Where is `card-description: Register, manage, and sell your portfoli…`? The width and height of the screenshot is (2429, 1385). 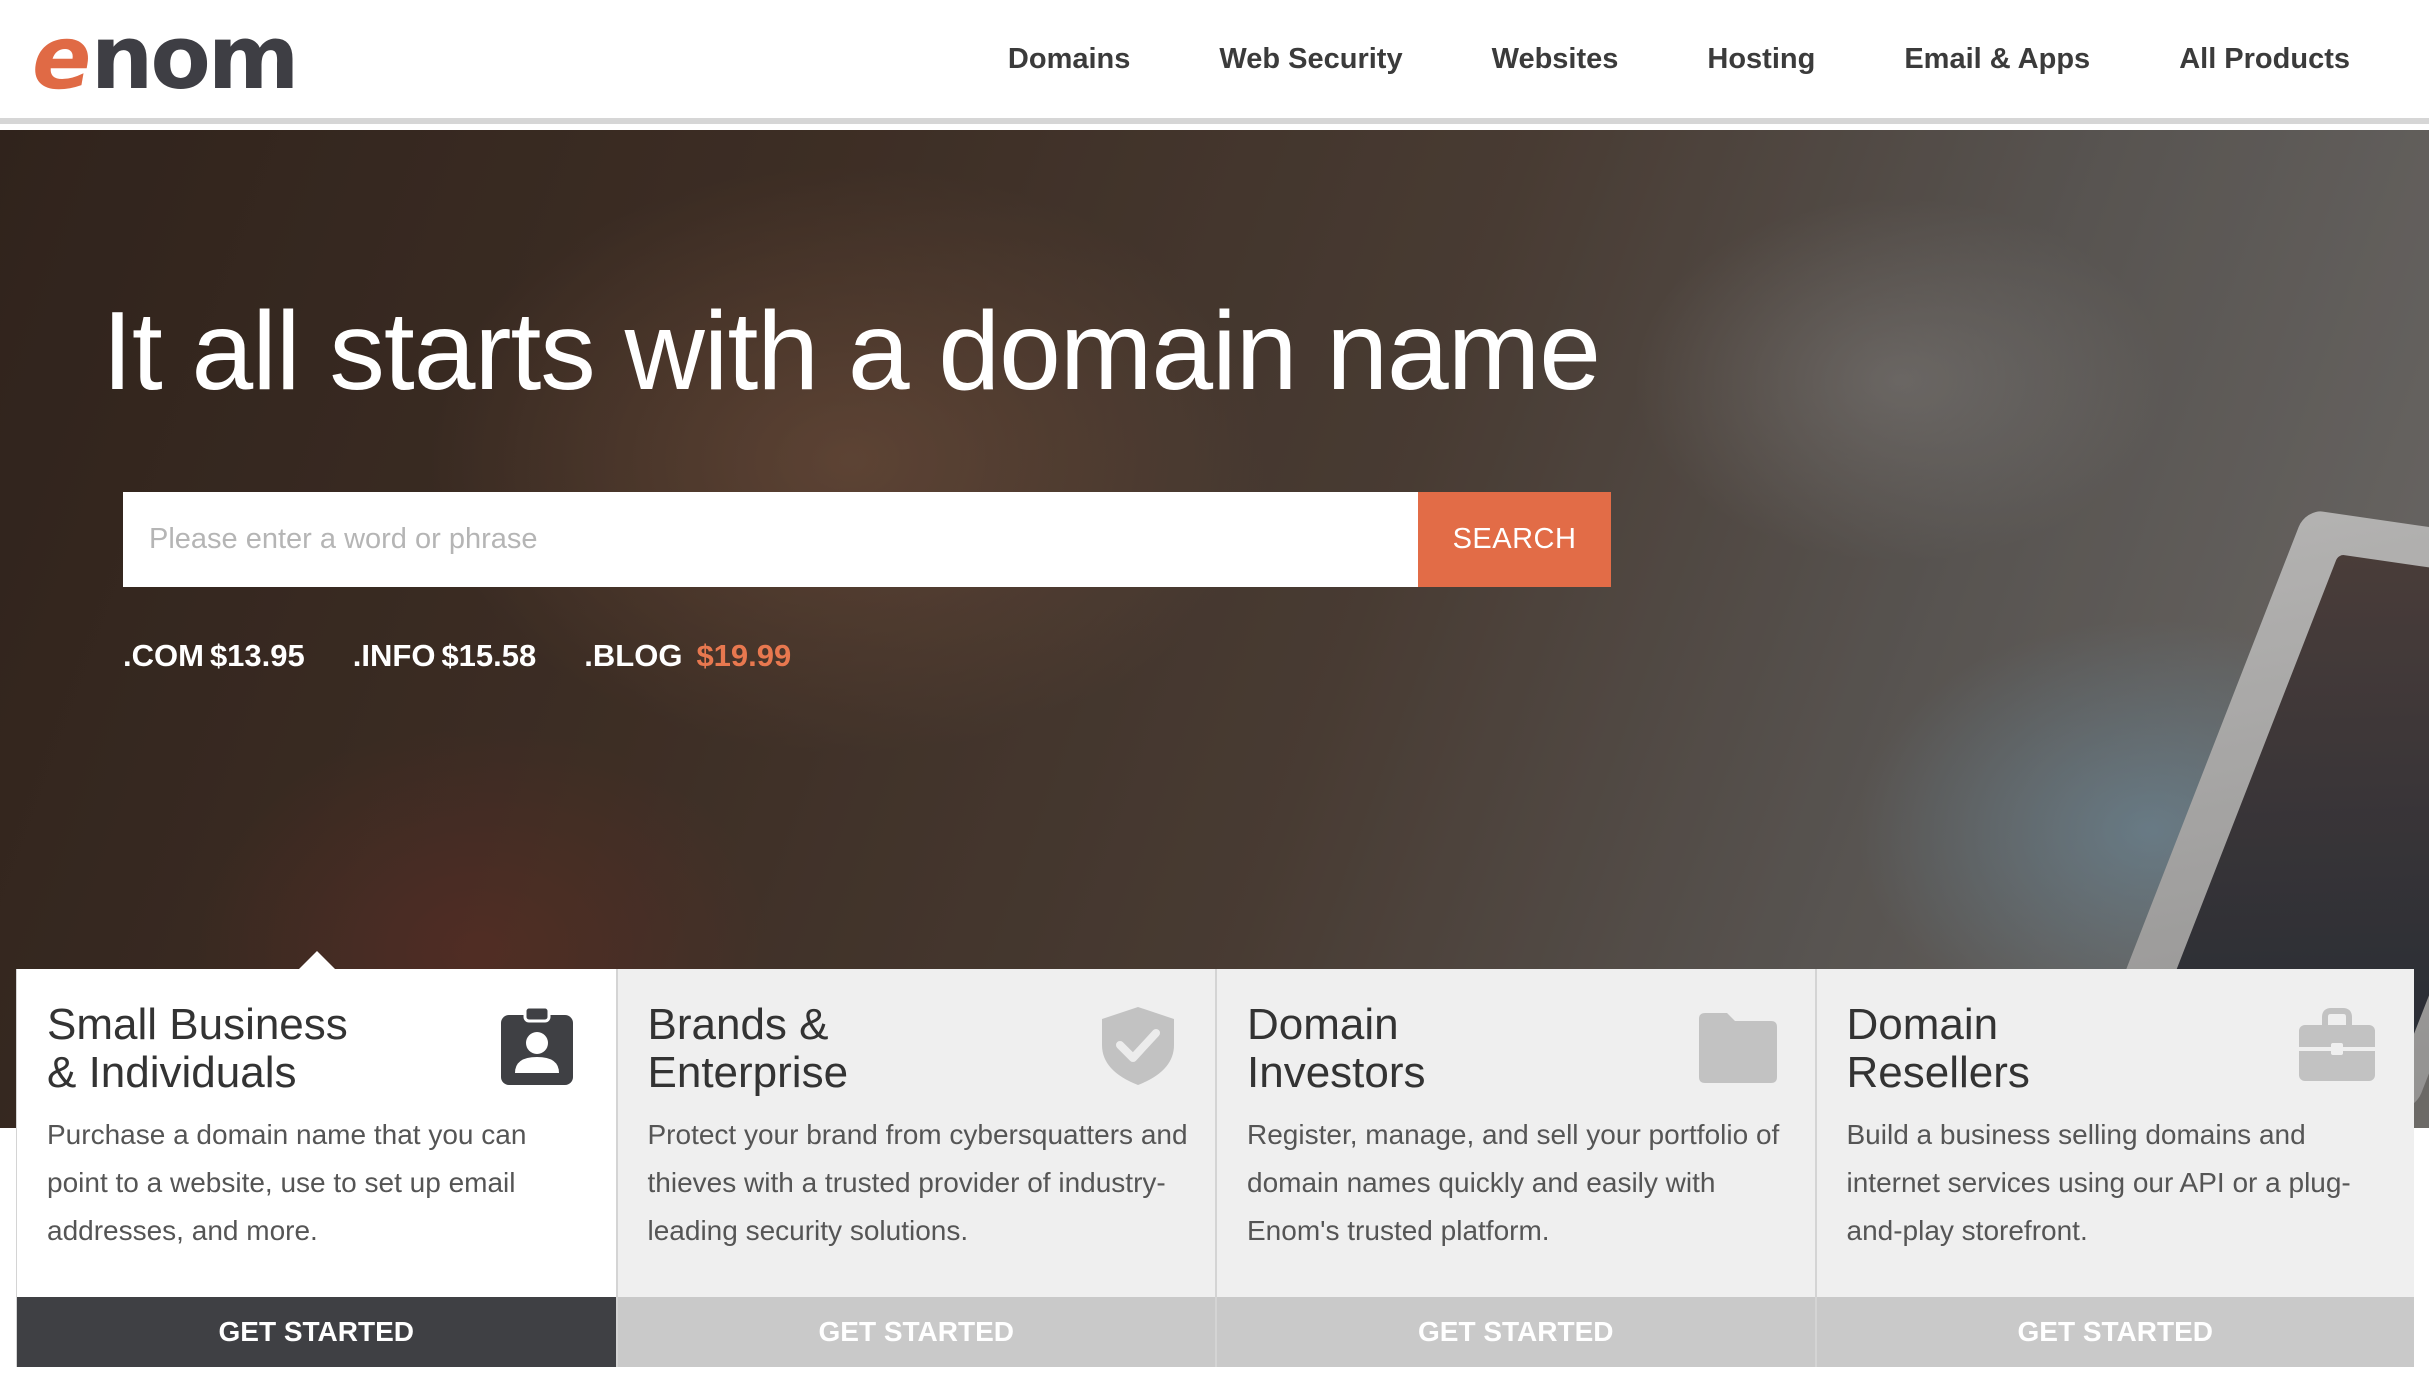
card-description: Register, manage, and sell your portfoli… is located at coordinates (1513, 1182).